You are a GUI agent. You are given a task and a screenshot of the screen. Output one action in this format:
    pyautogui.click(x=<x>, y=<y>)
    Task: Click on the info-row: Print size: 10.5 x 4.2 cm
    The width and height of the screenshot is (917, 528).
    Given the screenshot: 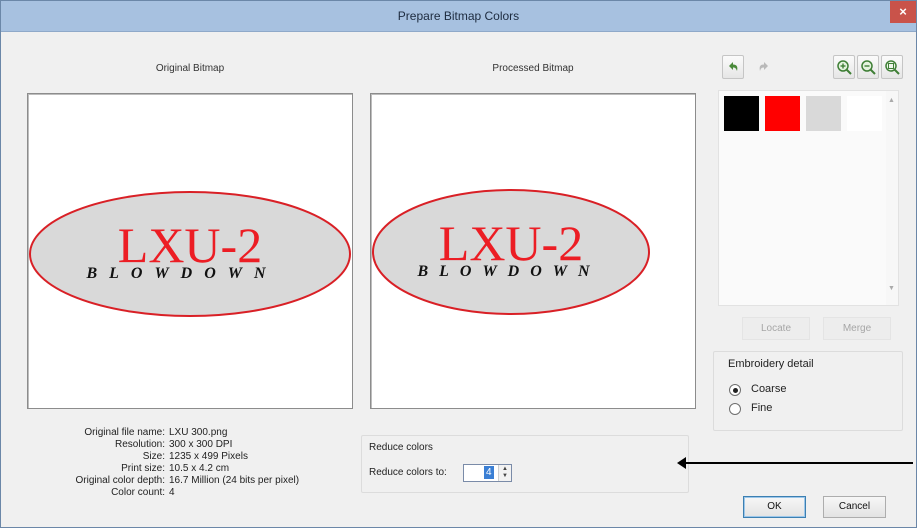 What is the action you would take?
    pyautogui.click(x=183, y=469)
    